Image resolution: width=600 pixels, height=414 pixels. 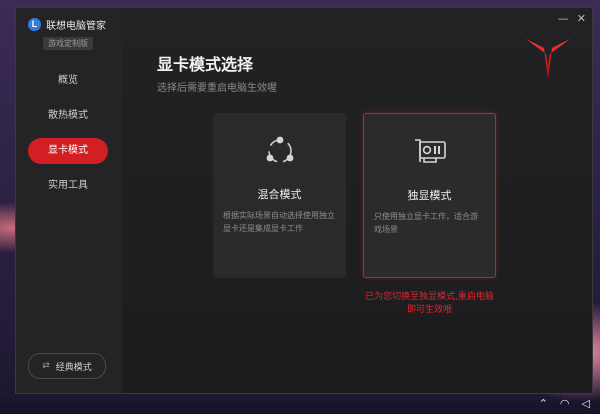 What do you see at coordinates (68, 81) in the screenshot?
I see `sidebar-item-overview: 概览` at bounding box center [68, 81].